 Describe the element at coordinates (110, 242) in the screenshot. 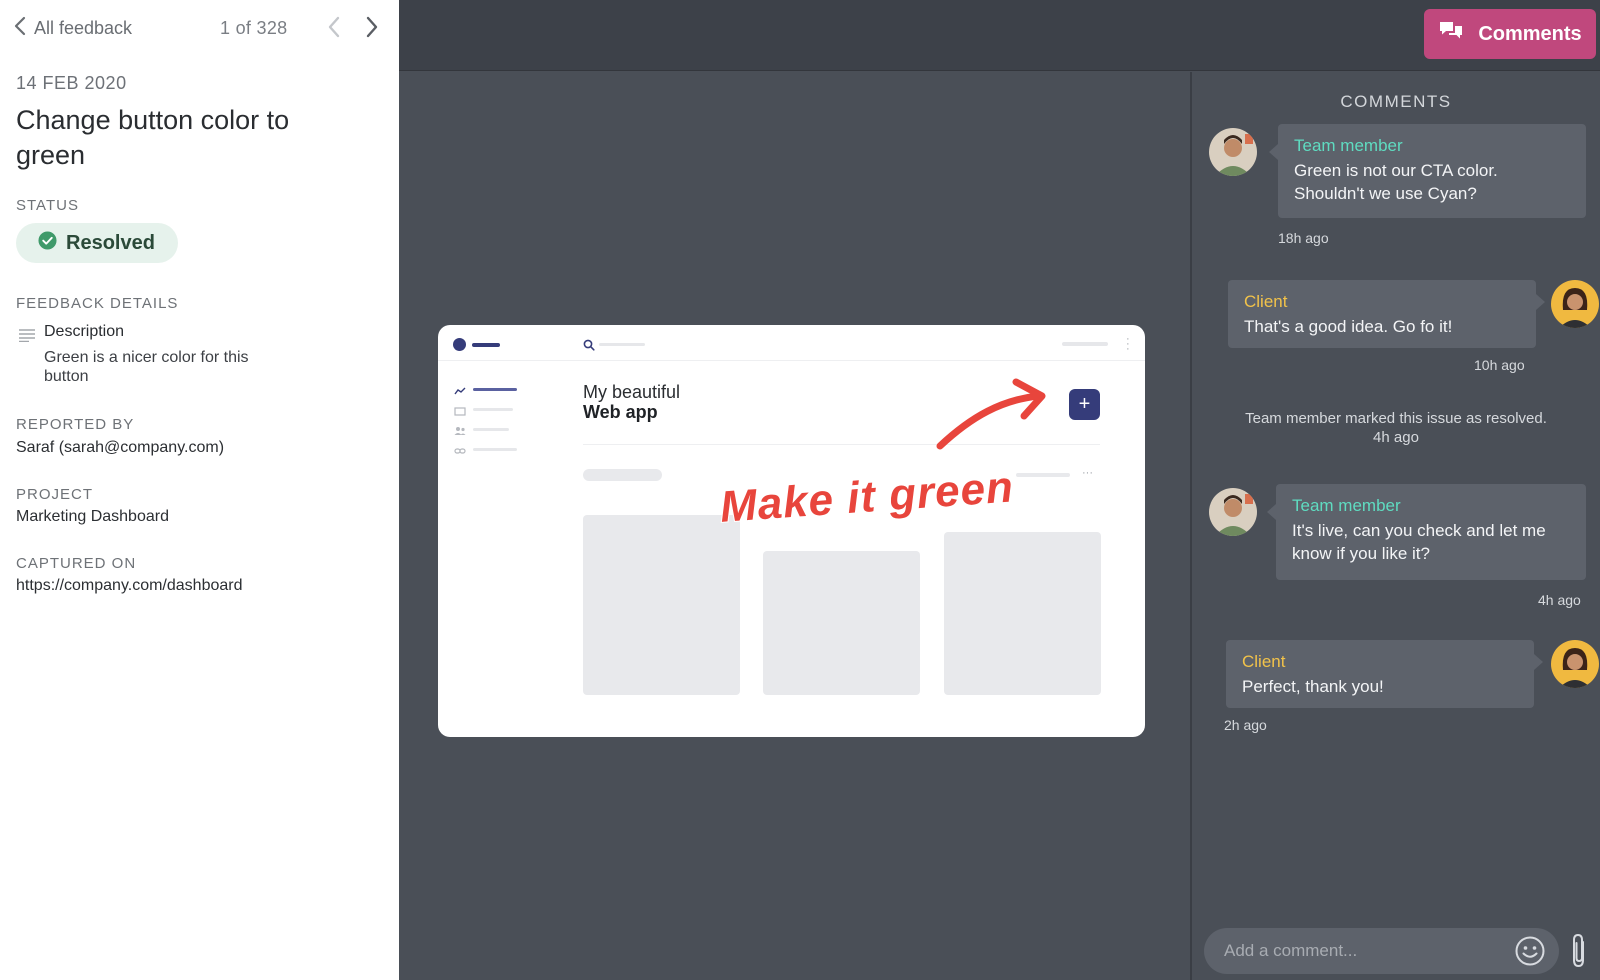

I see `status-value: Resolved` at that location.